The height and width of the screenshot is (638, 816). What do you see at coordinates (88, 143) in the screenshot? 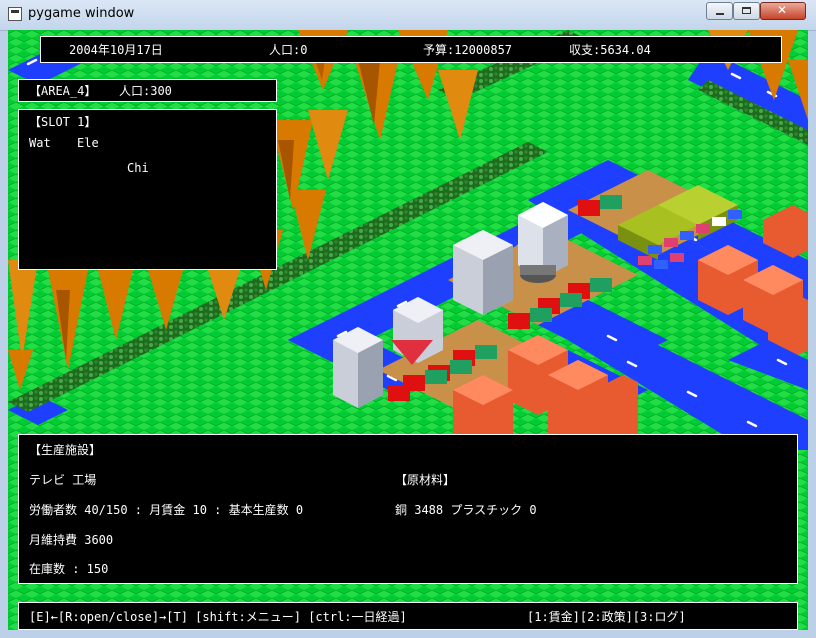
I see `slot-item-ele: Ele` at bounding box center [88, 143].